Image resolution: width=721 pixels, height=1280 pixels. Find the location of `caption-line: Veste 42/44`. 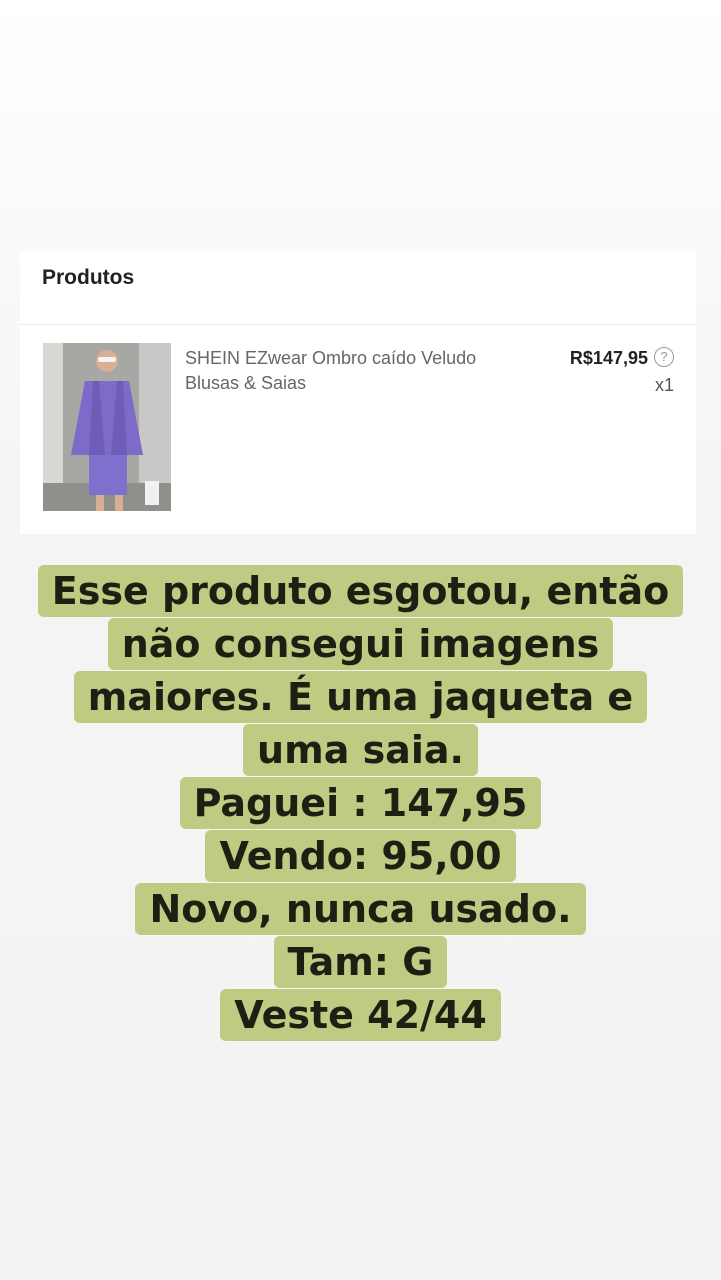

caption-line: Veste 42/44 is located at coordinates (360, 1015).